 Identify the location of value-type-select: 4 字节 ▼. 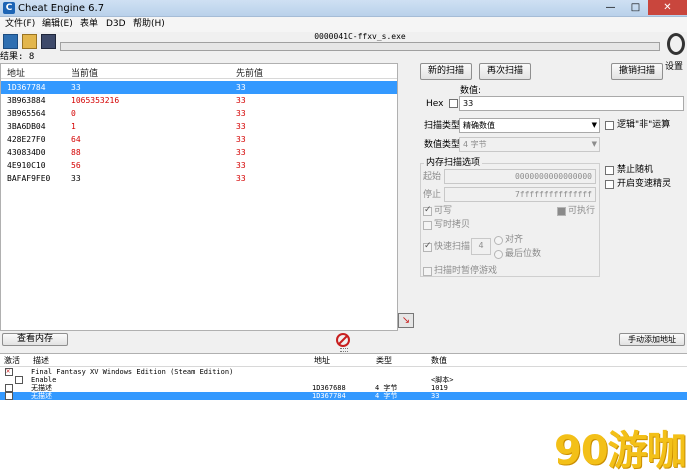
(529, 144).